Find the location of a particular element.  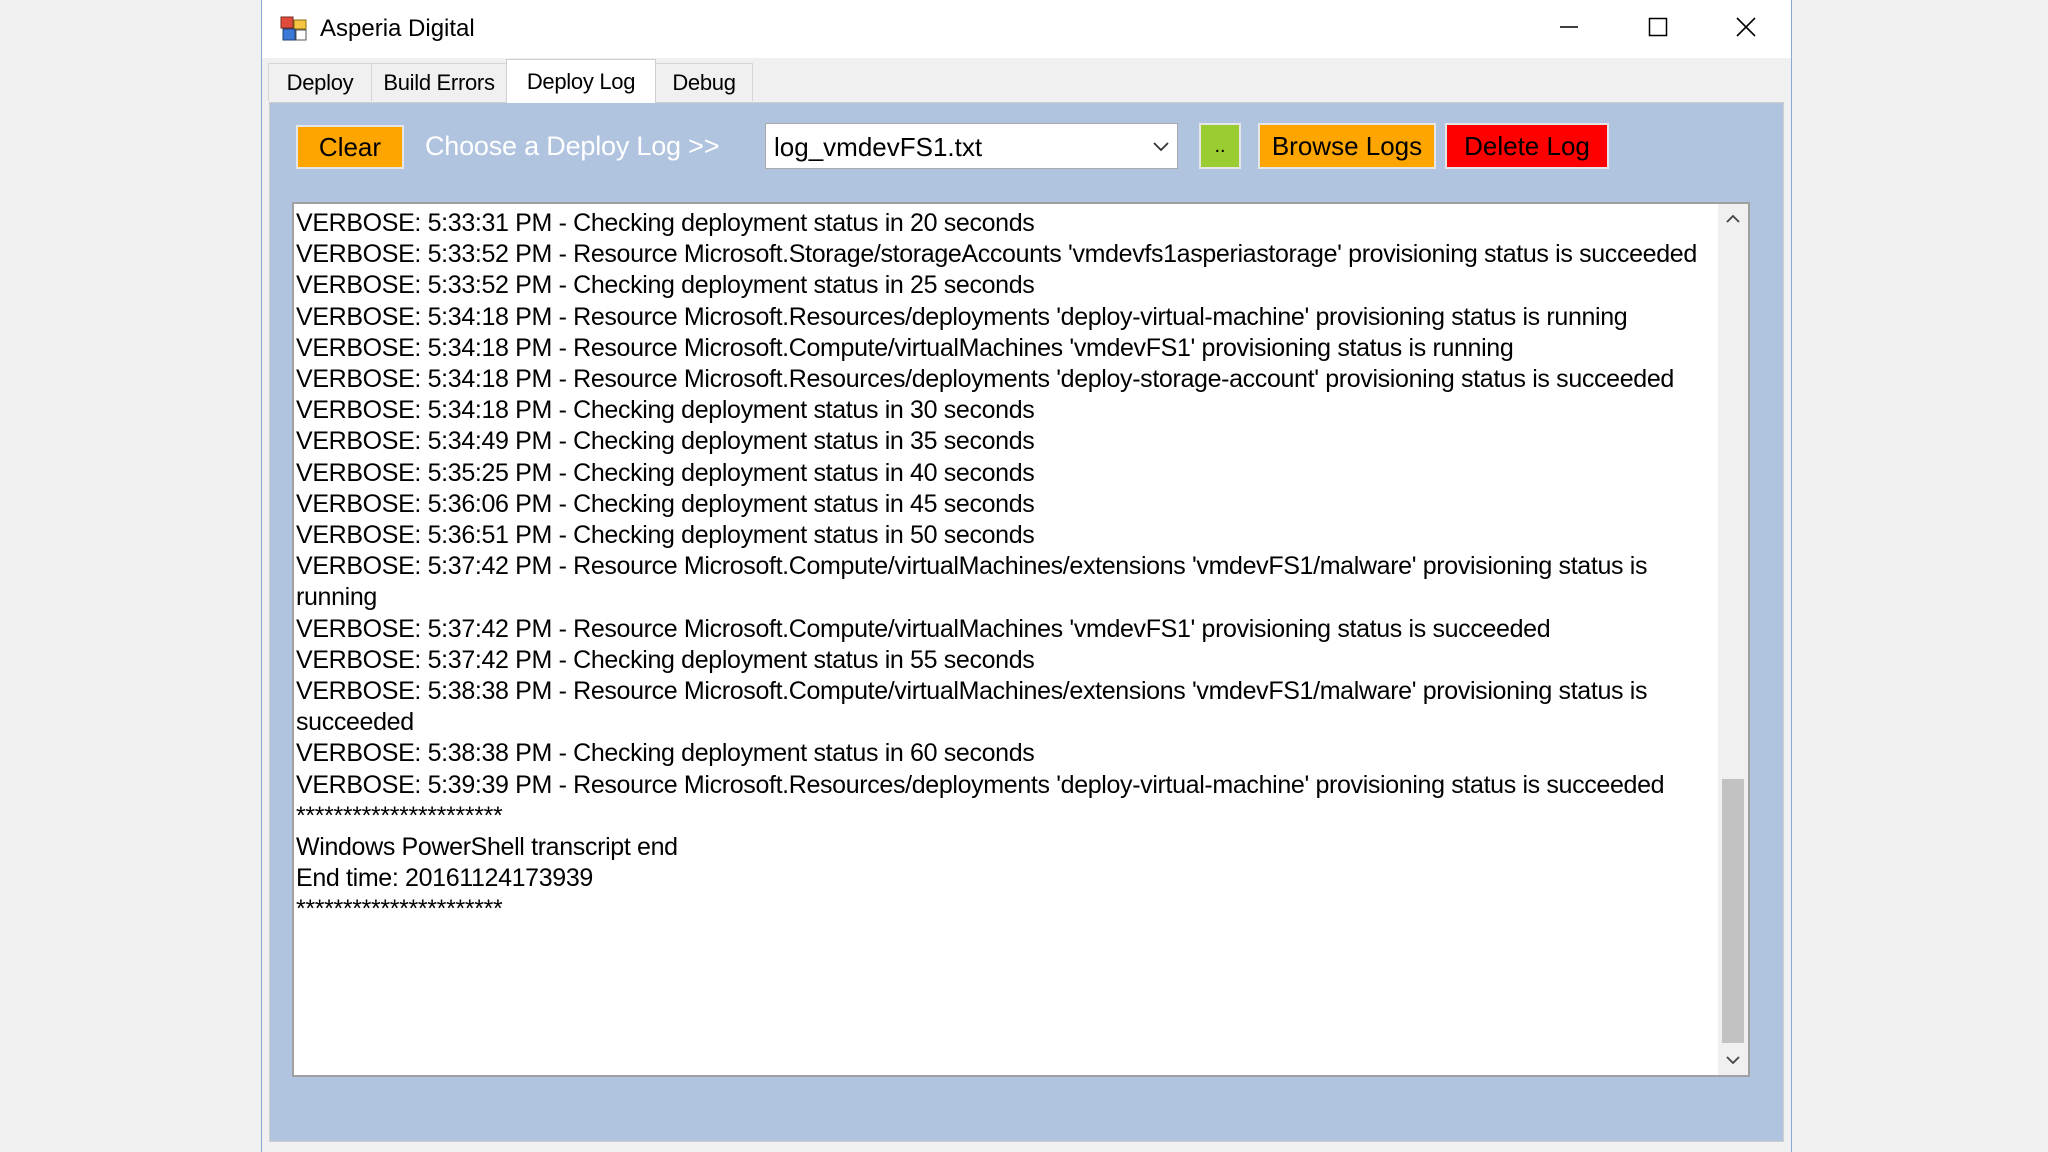

vertical-scrollbar is located at coordinates (1733, 639).